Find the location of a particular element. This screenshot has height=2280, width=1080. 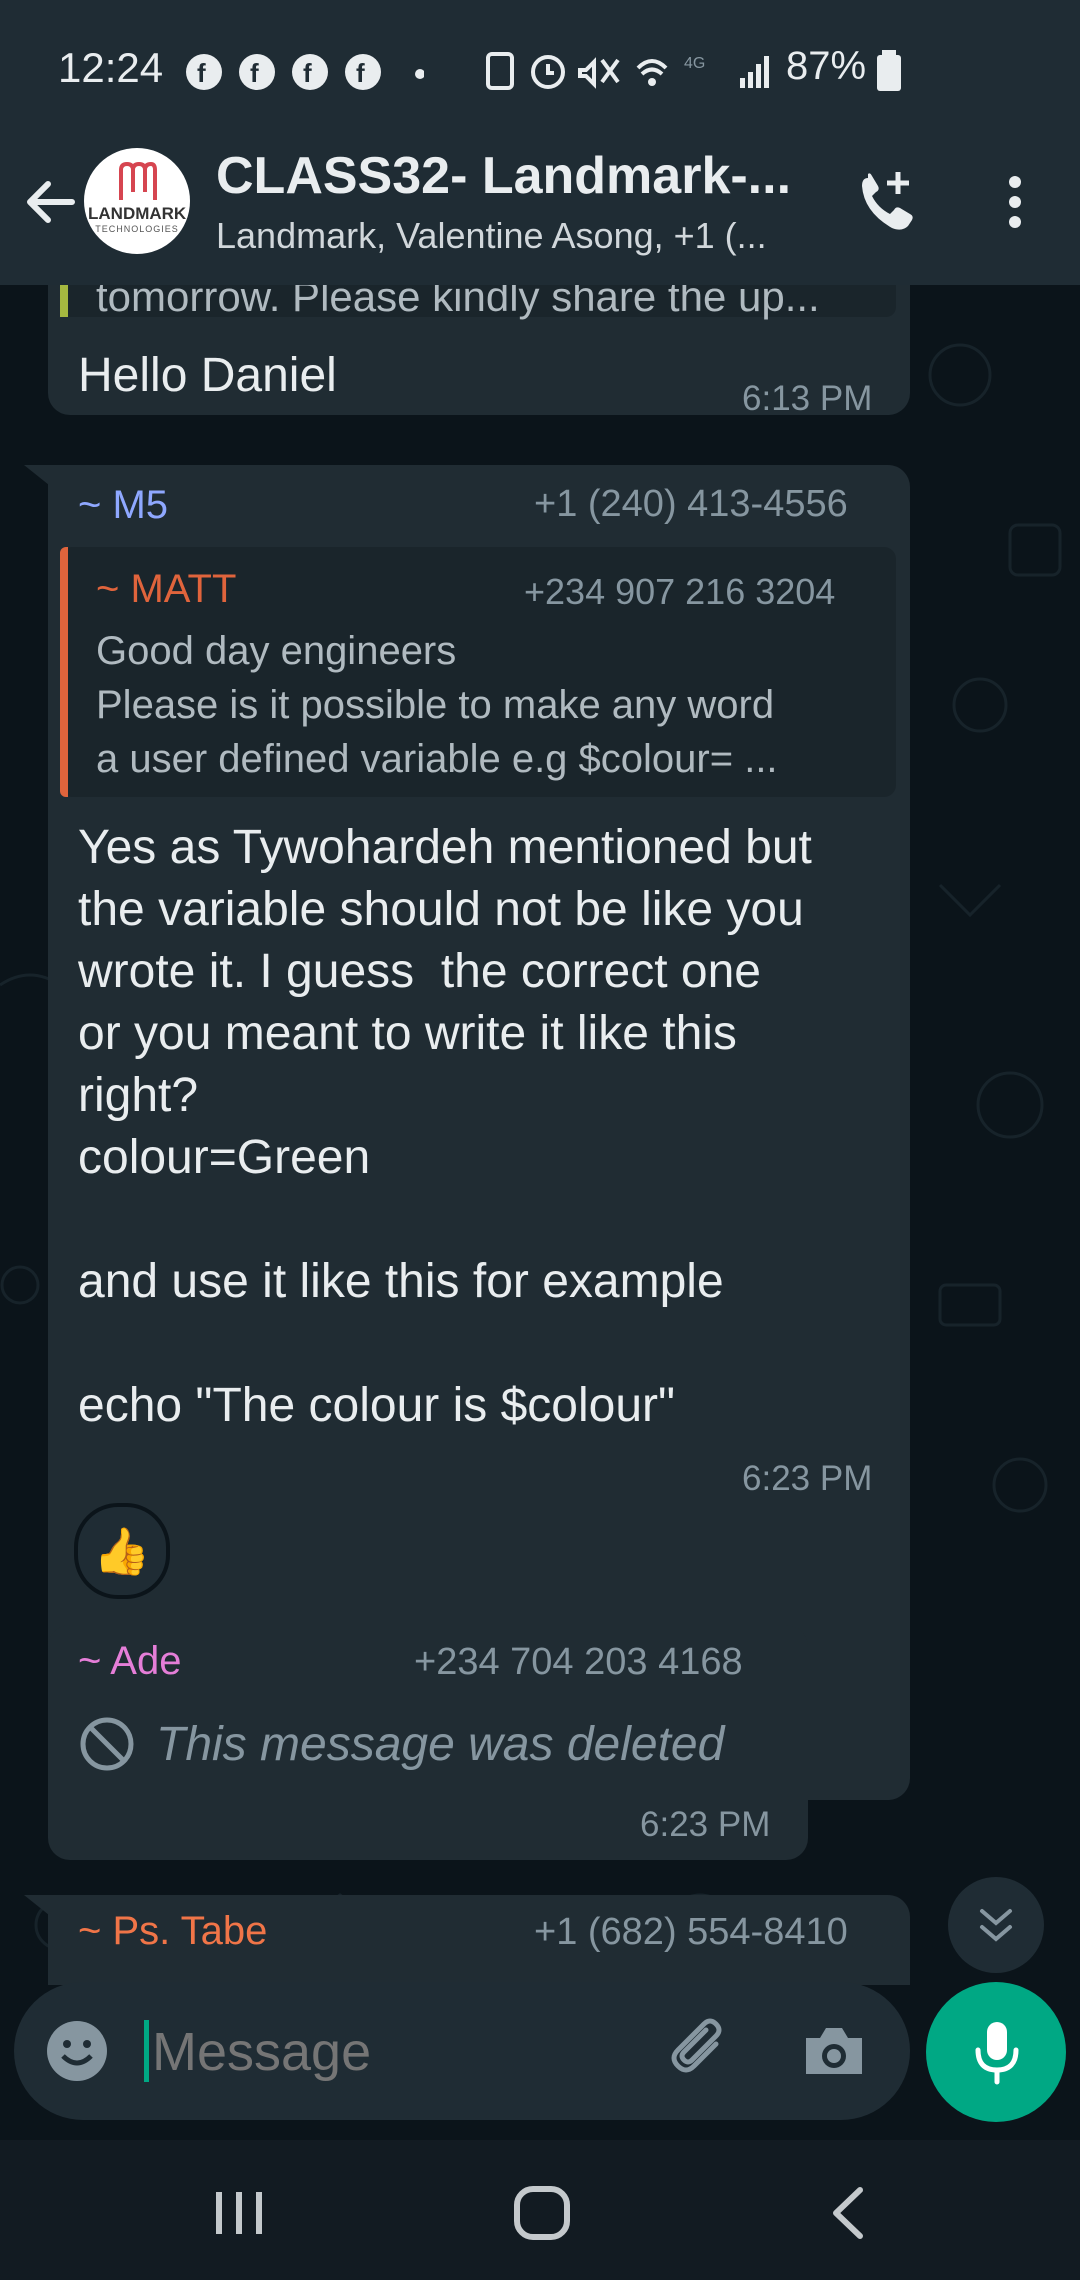

sender-name: ~ M5 is located at coordinates (123, 505).